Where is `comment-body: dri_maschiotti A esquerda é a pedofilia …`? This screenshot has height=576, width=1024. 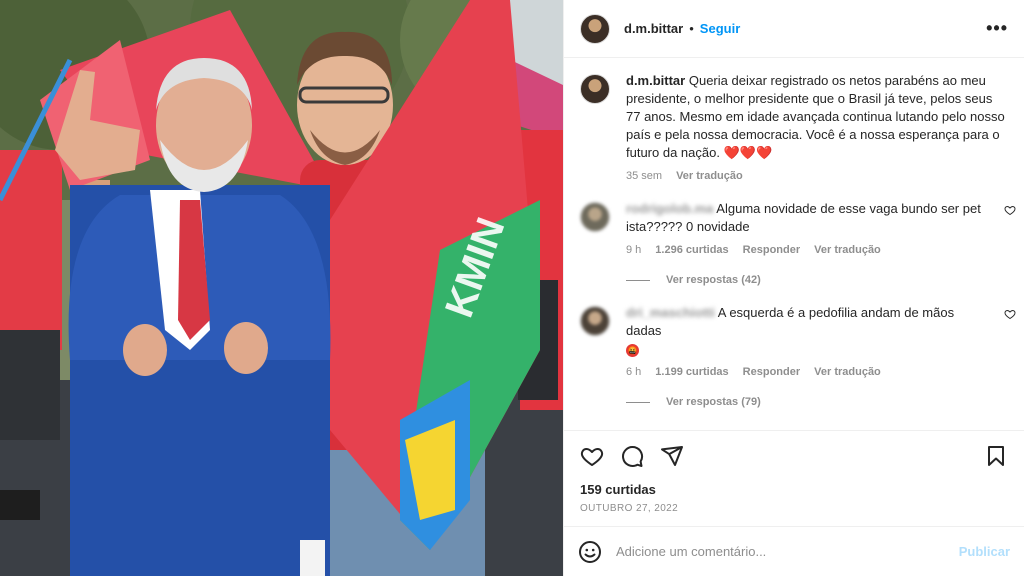 comment-body: dri_maschiotti A esquerda é a pedofilia … is located at coordinates (817, 331).